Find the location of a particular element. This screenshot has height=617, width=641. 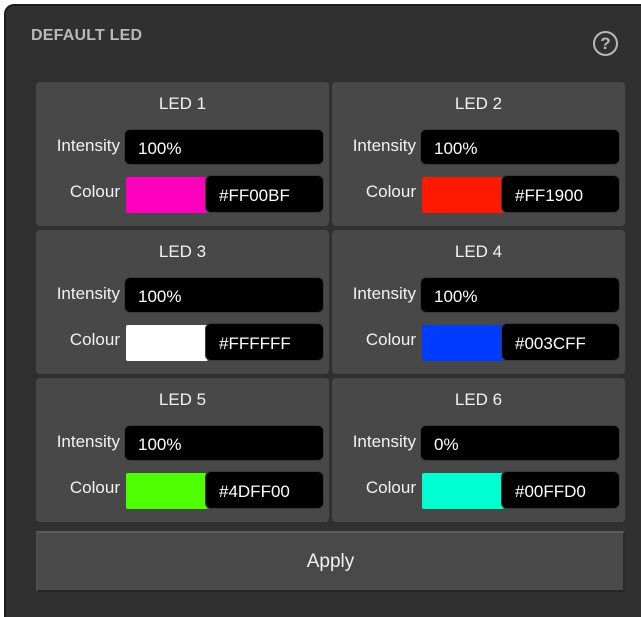

led-card-6: LED 6 Intensity 0% Colour #00FFD0 is located at coordinates (478, 450).